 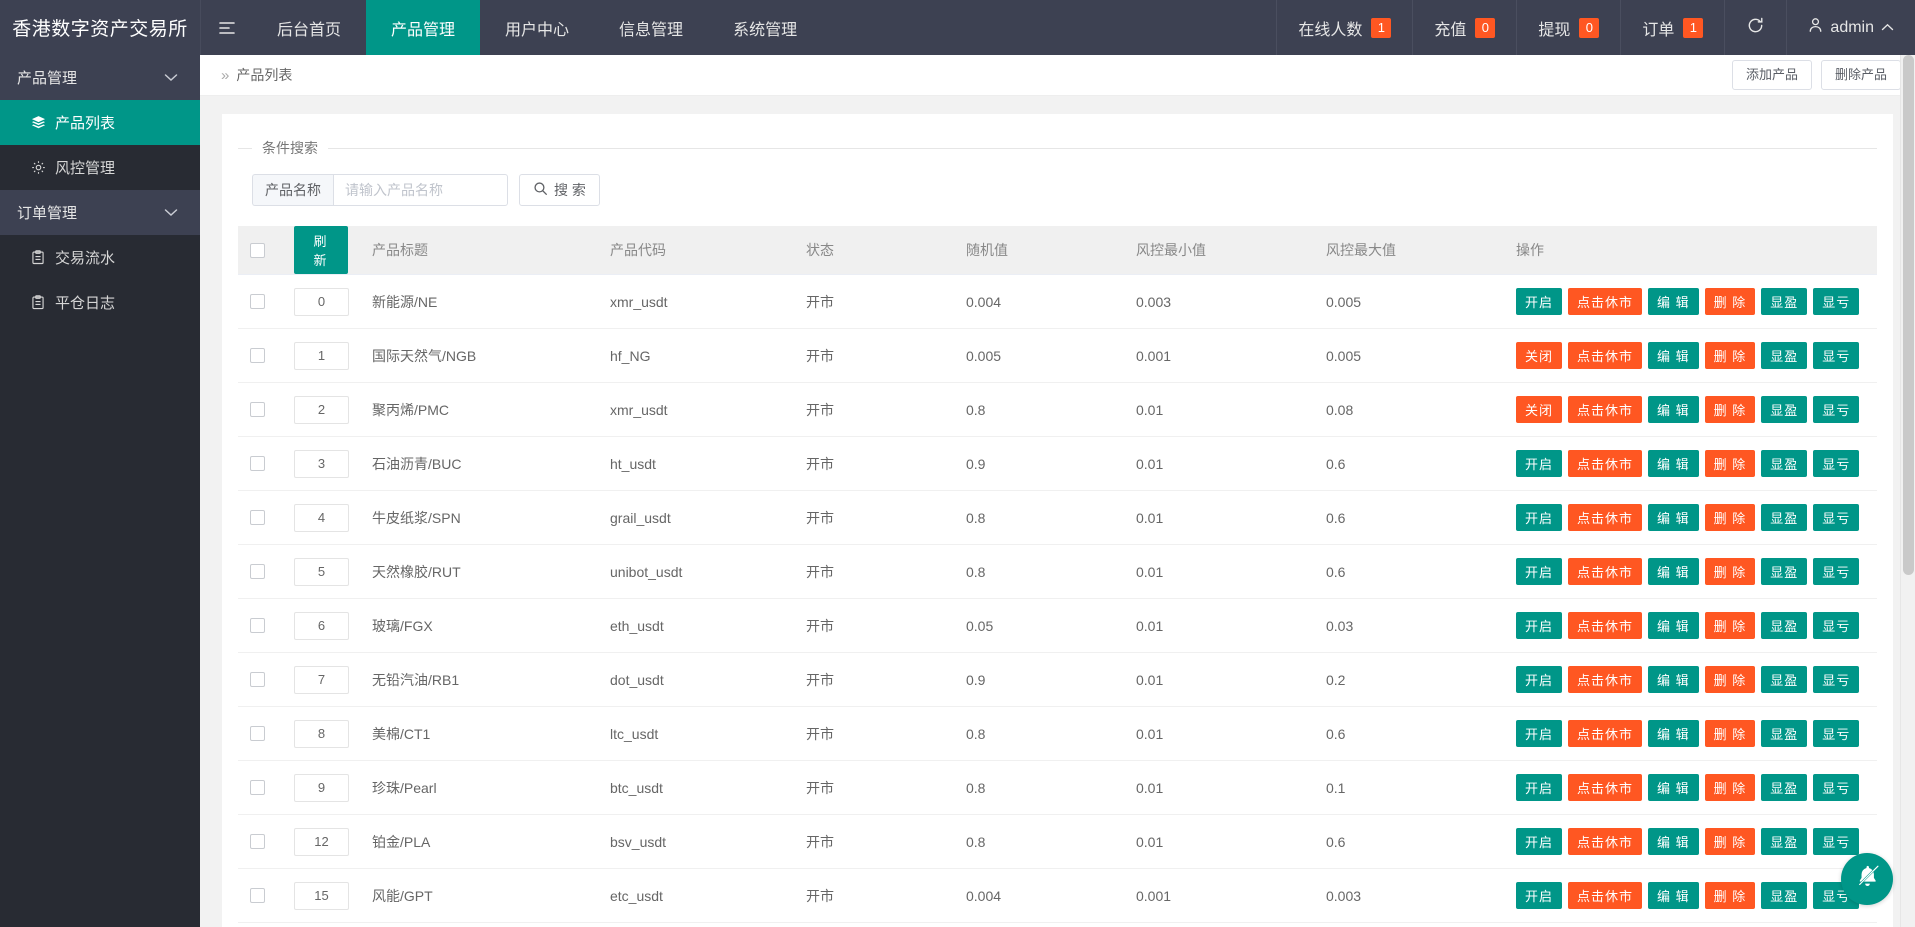 What do you see at coordinates (1409, 250) in the screenshot?
I see `column-header-max: 风控最大值` at bounding box center [1409, 250].